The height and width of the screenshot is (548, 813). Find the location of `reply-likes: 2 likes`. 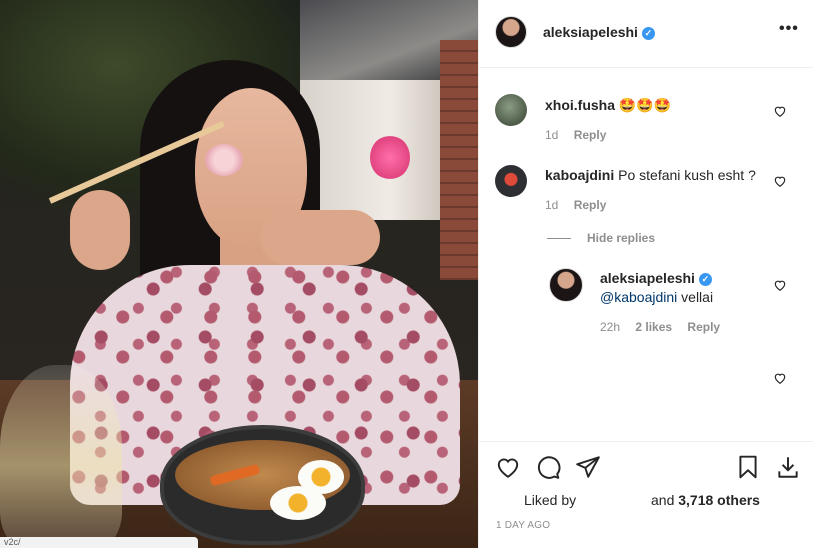

reply-likes: 2 likes is located at coordinates (653, 327).